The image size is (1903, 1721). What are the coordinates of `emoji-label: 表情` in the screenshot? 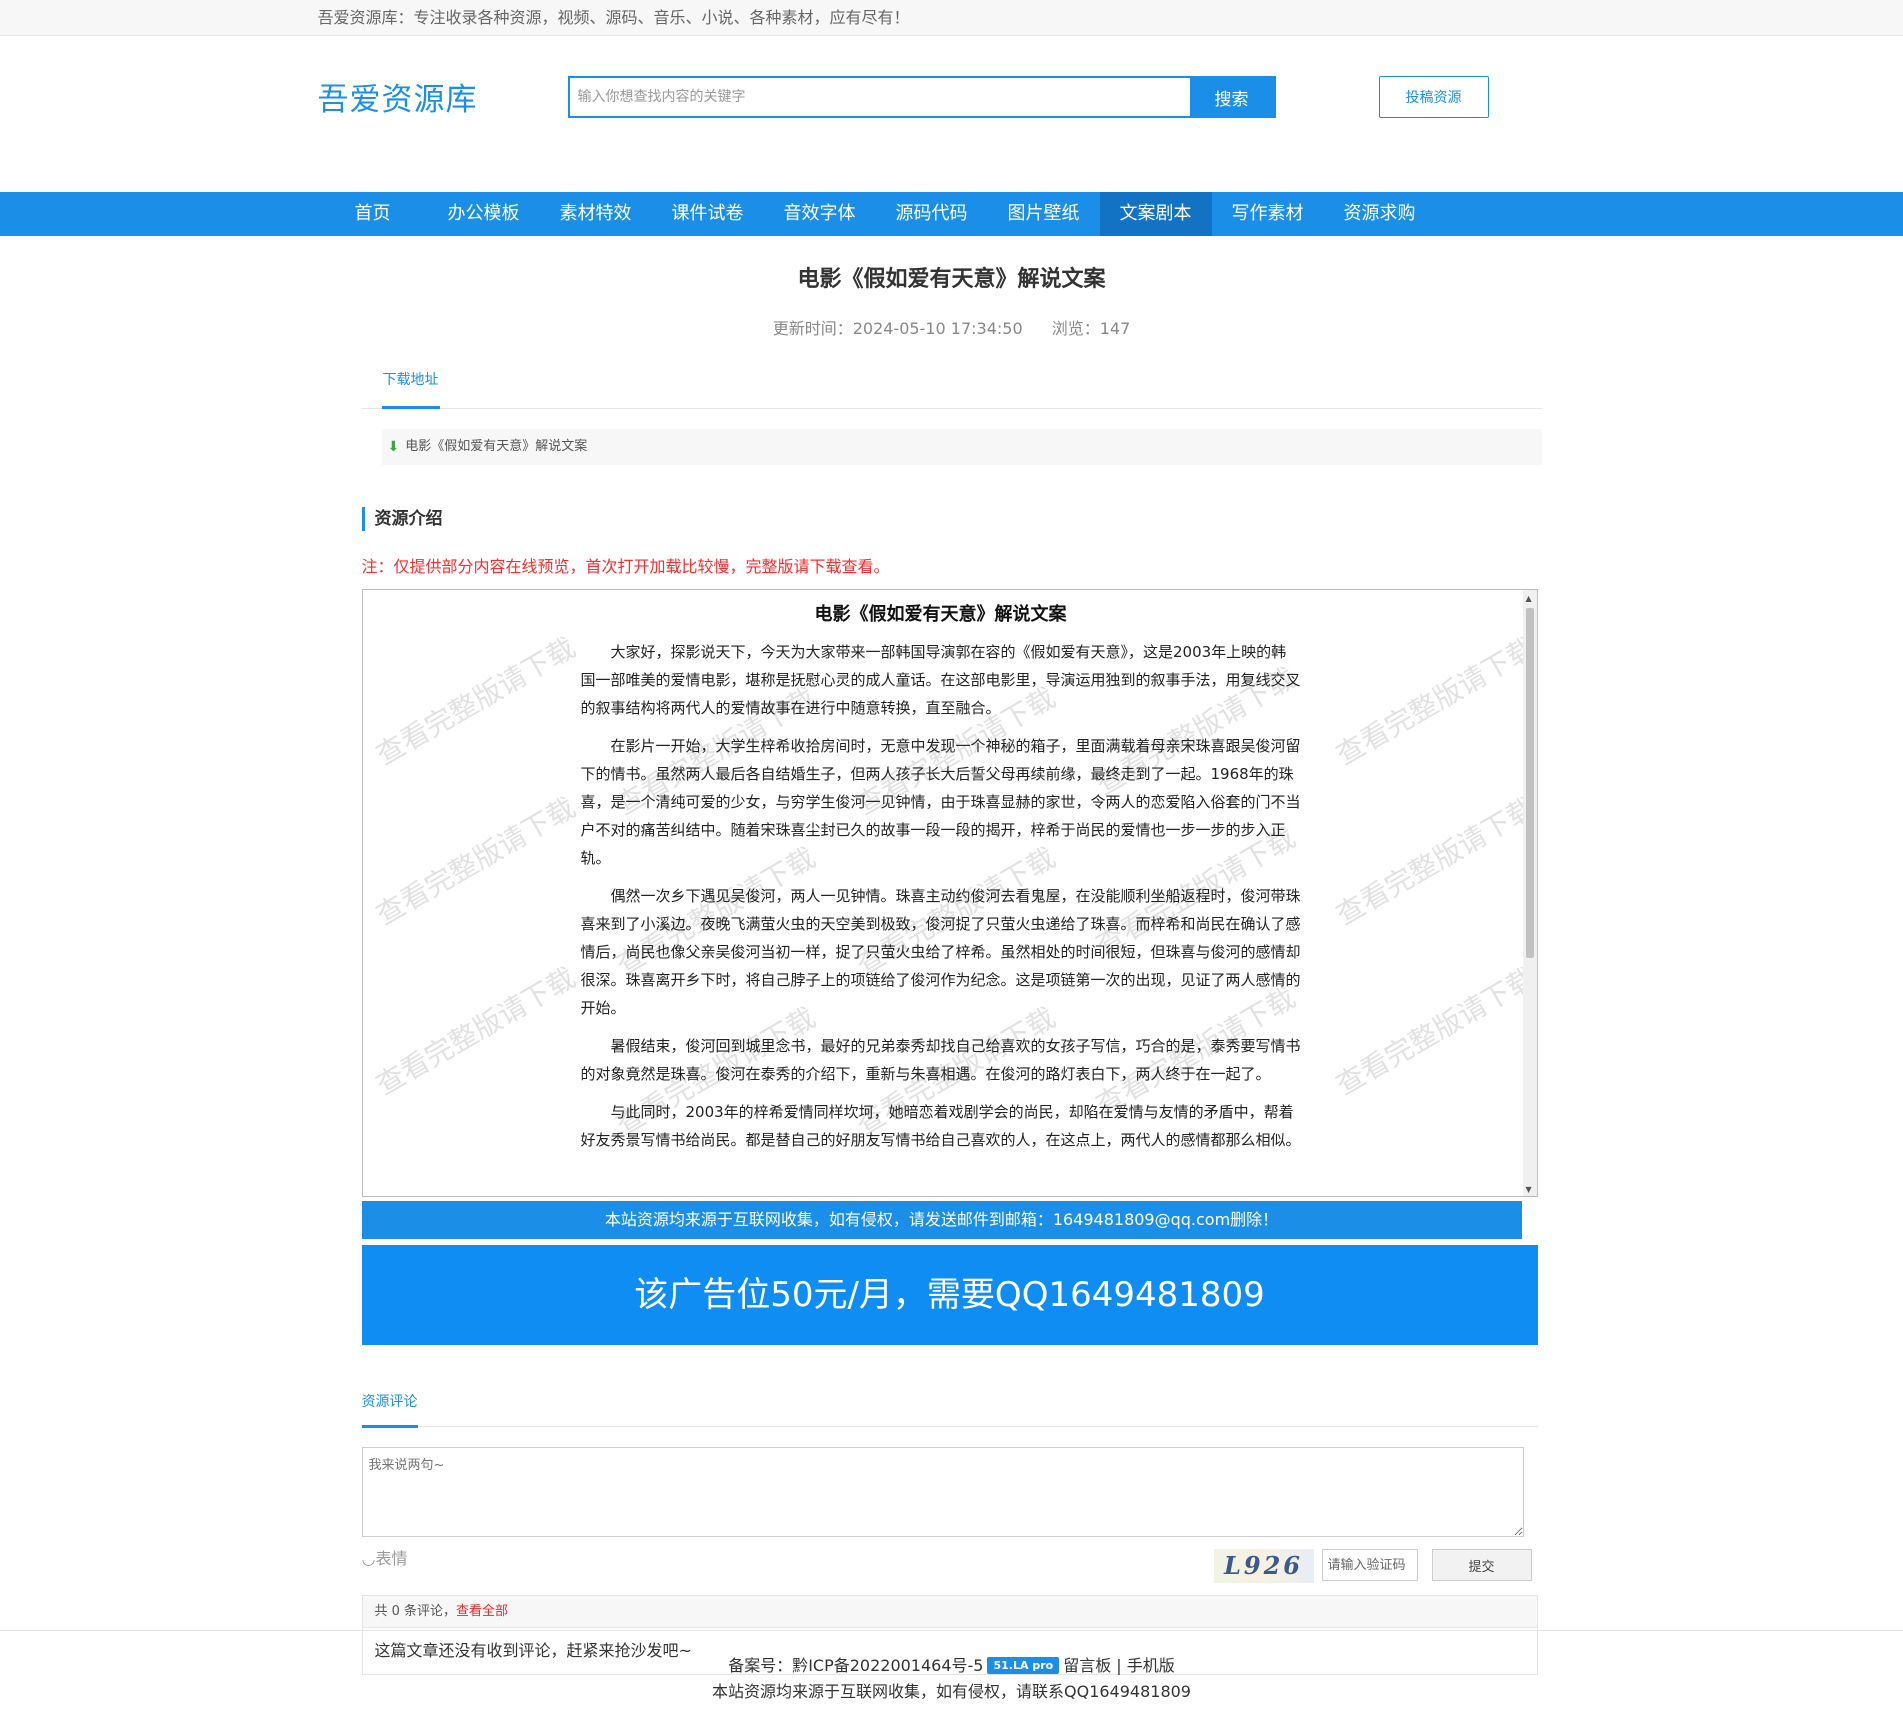 It's located at (391, 1558).